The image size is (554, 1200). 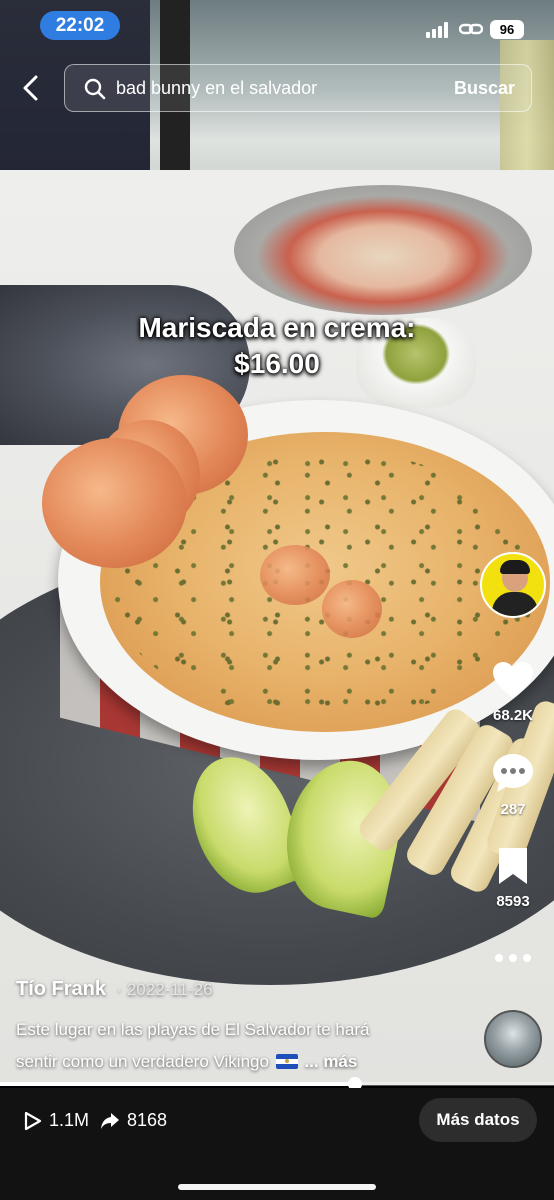 I want to click on video-seafood, so click(x=352, y=609).